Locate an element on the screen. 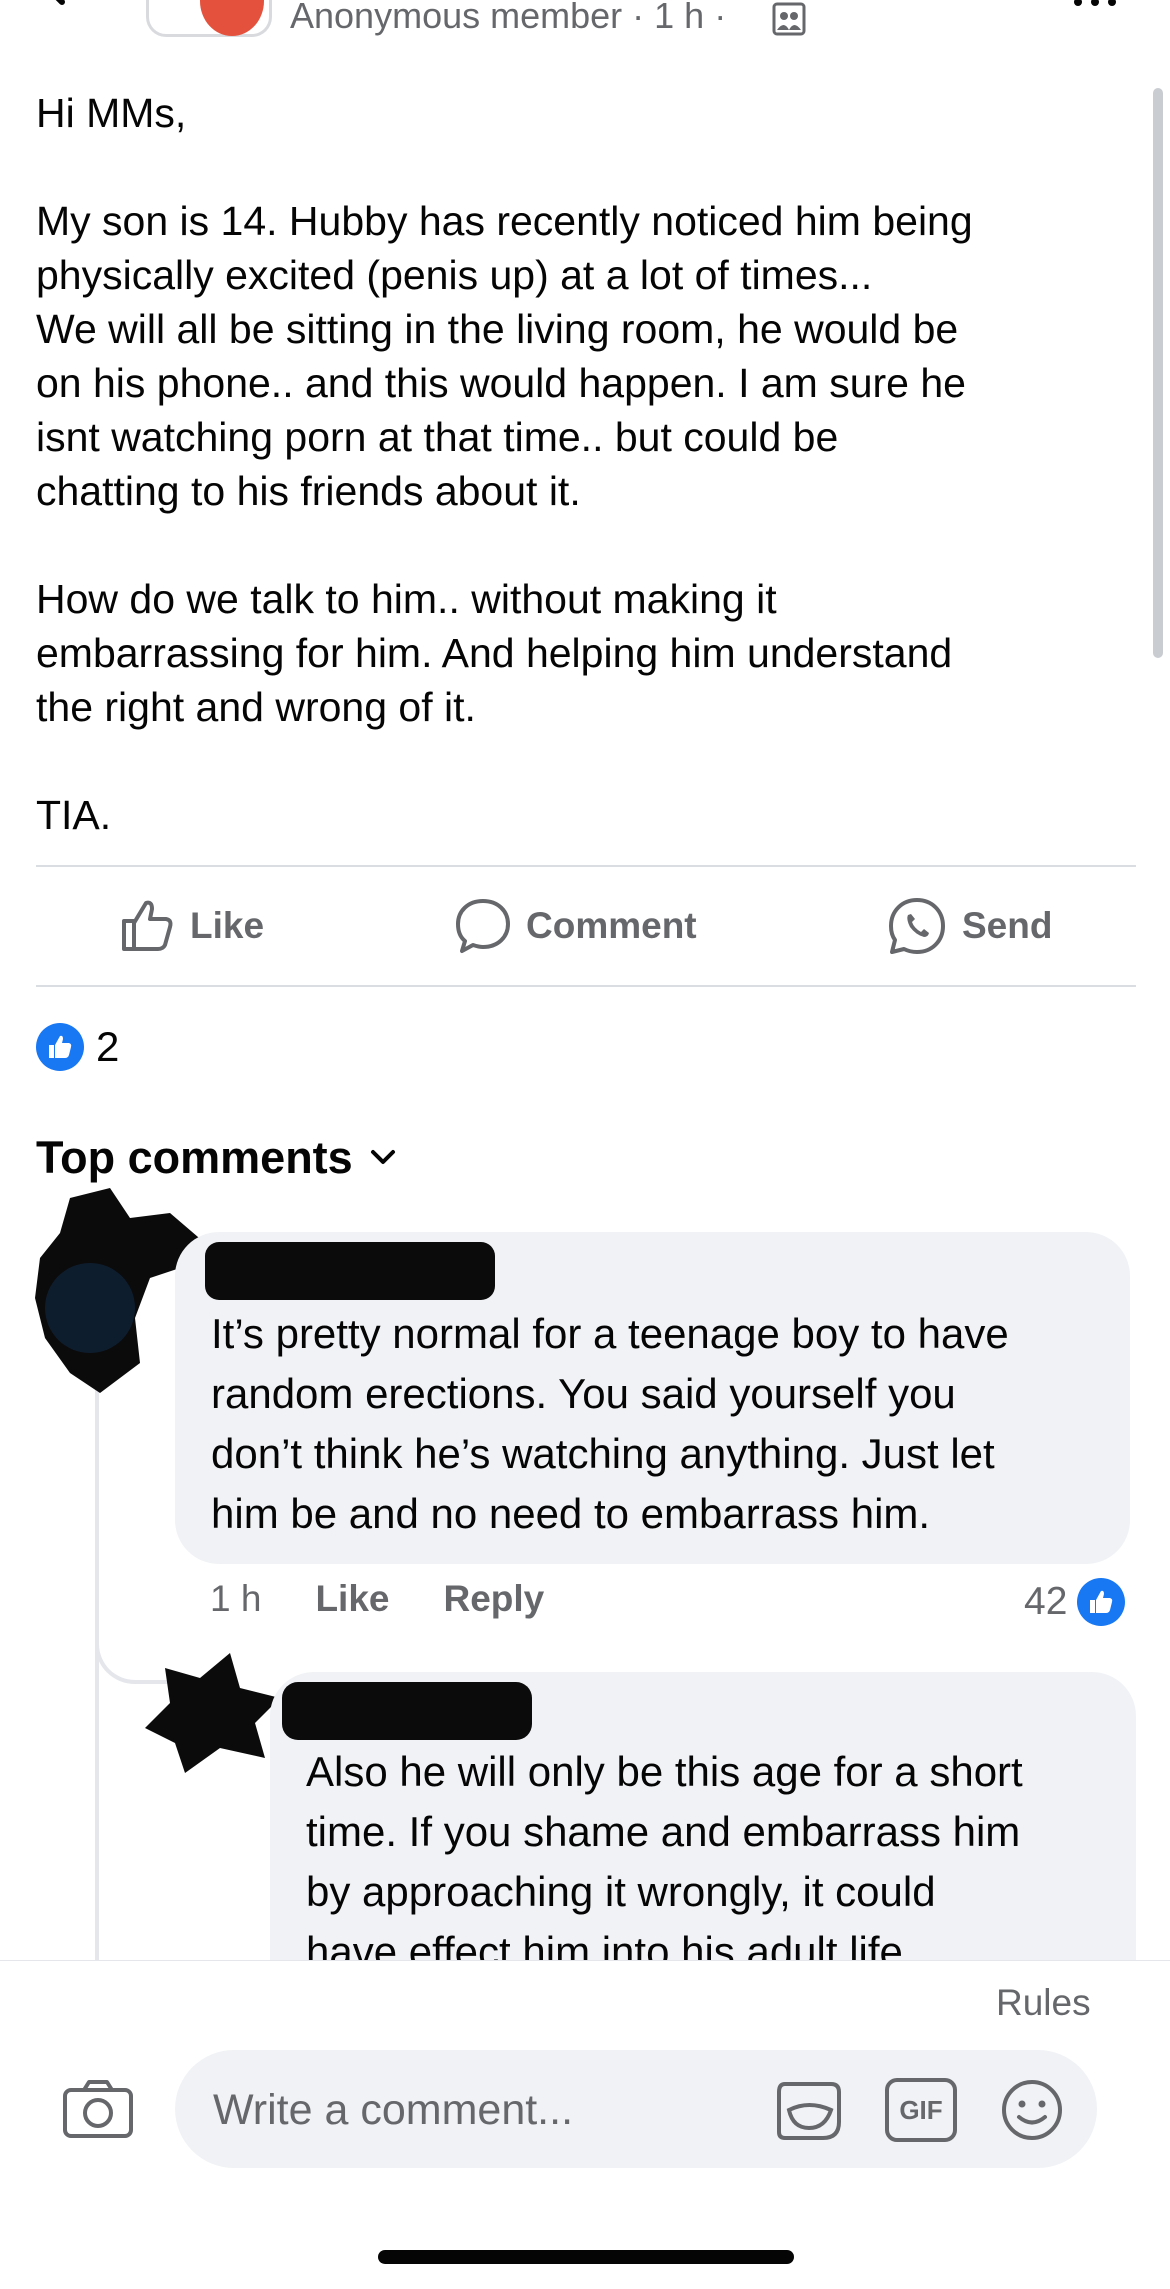 The width and height of the screenshot is (1170, 2289). send-label: Send is located at coordinates (1007, 925).